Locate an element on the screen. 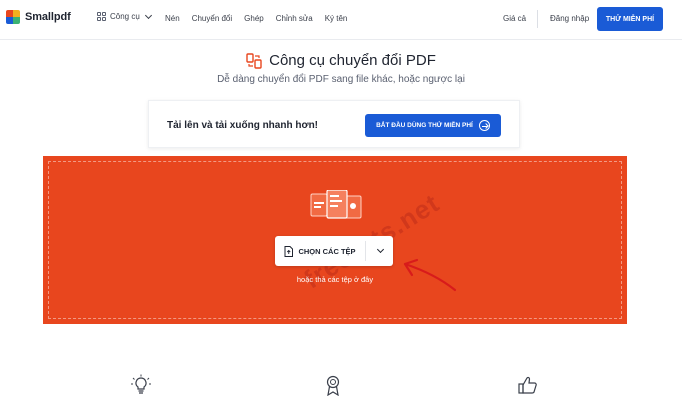 The width and height of the screenshot is (682, 400). annotation-arrow-icon is located at coordinates (430, 275).